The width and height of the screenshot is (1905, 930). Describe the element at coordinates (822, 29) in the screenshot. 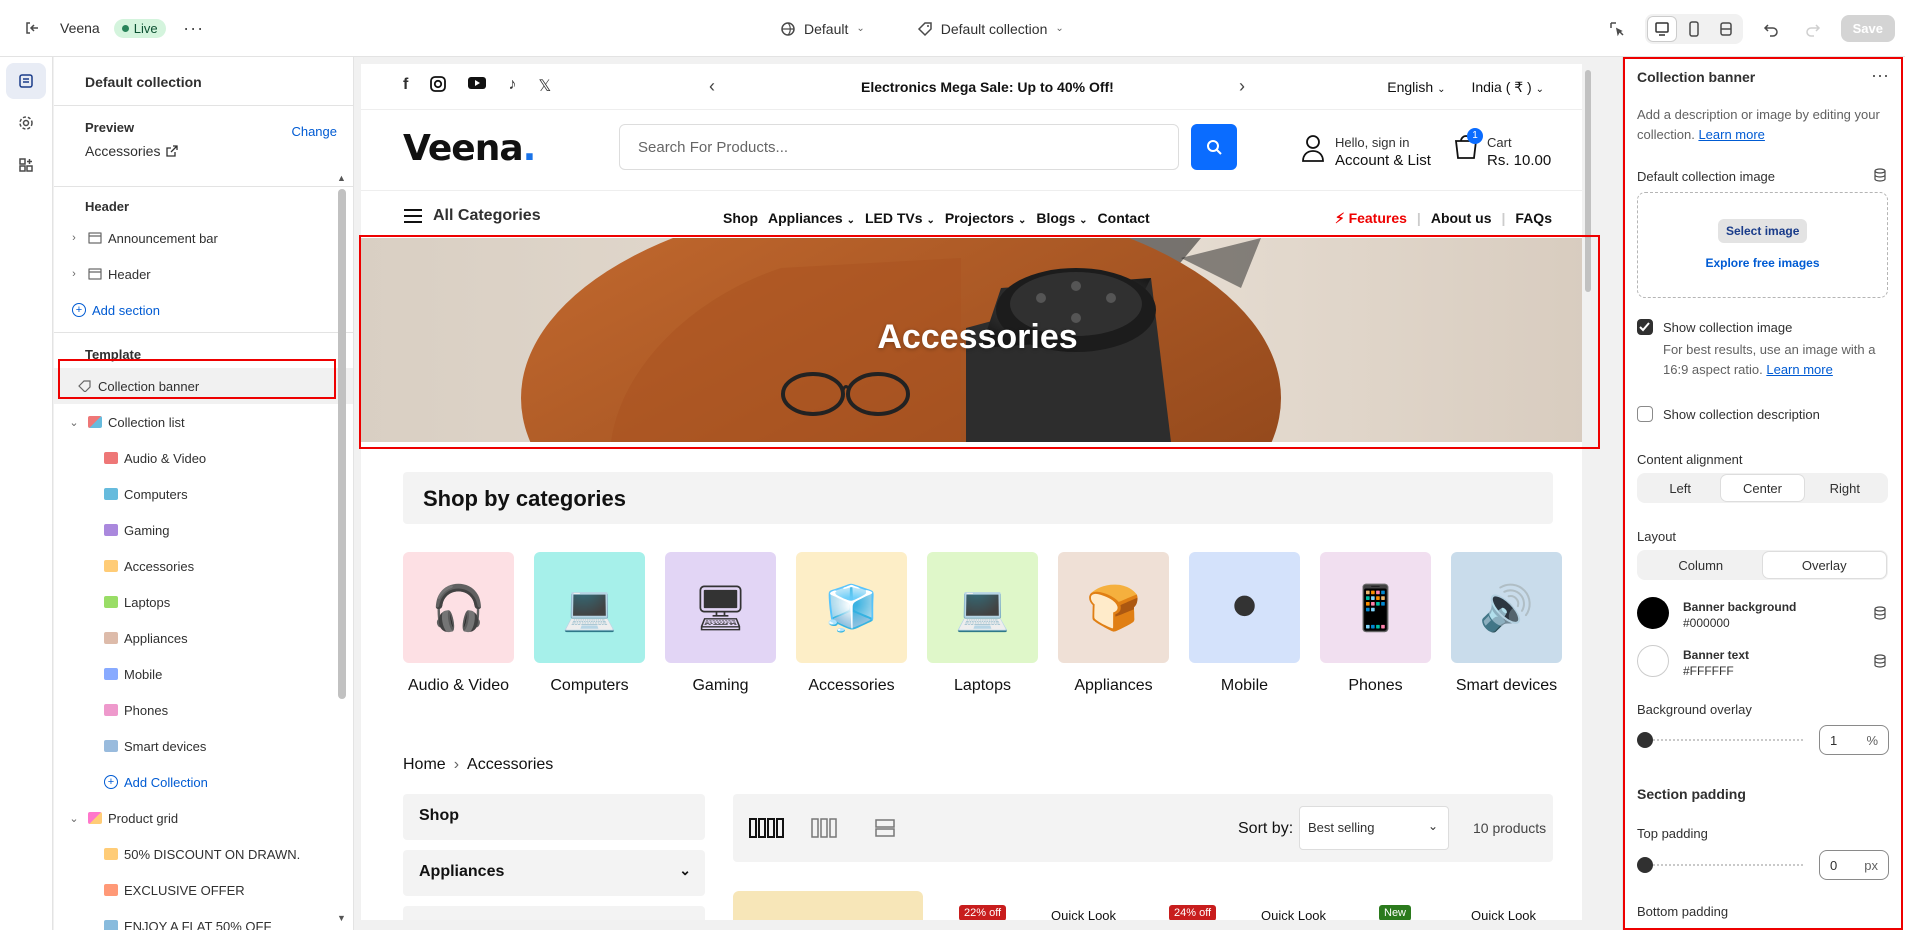

I see `theme-dropdown: Default ⌄` at that location.